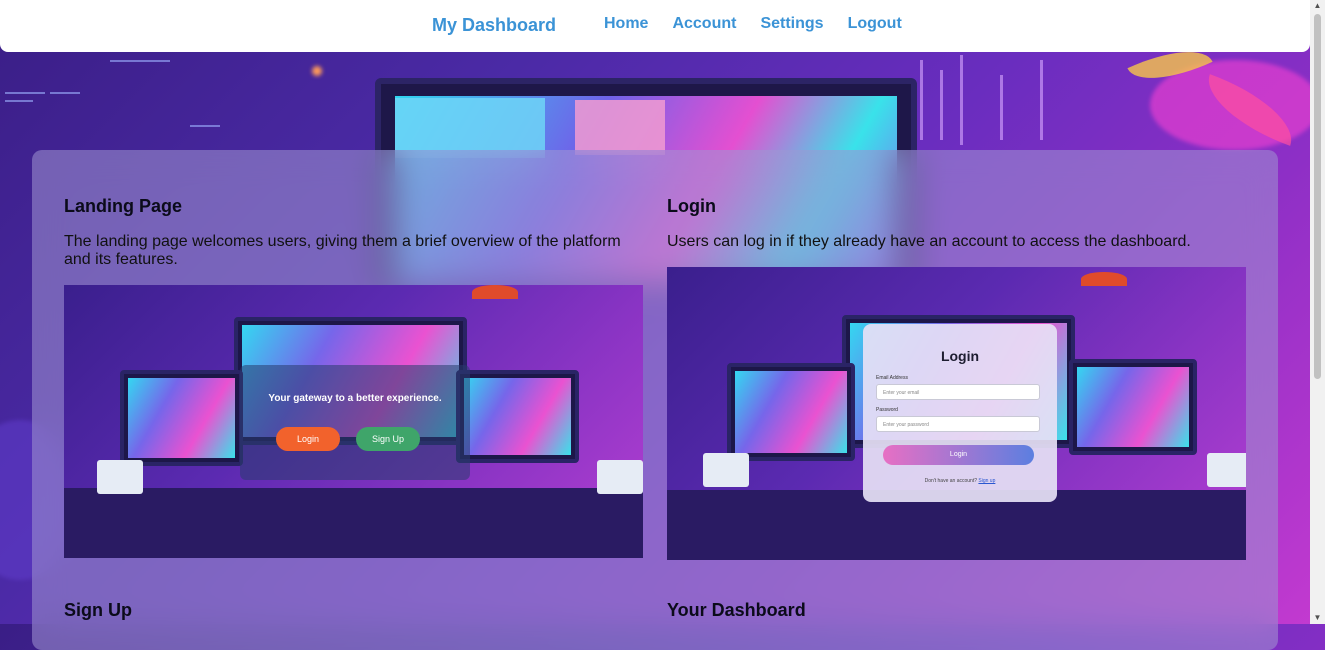 This screenshot has width=1325, height=650. Describe the element at coordinates (875, 24) in the screenshot. I see `nav-logout-link: Logout` at that location.